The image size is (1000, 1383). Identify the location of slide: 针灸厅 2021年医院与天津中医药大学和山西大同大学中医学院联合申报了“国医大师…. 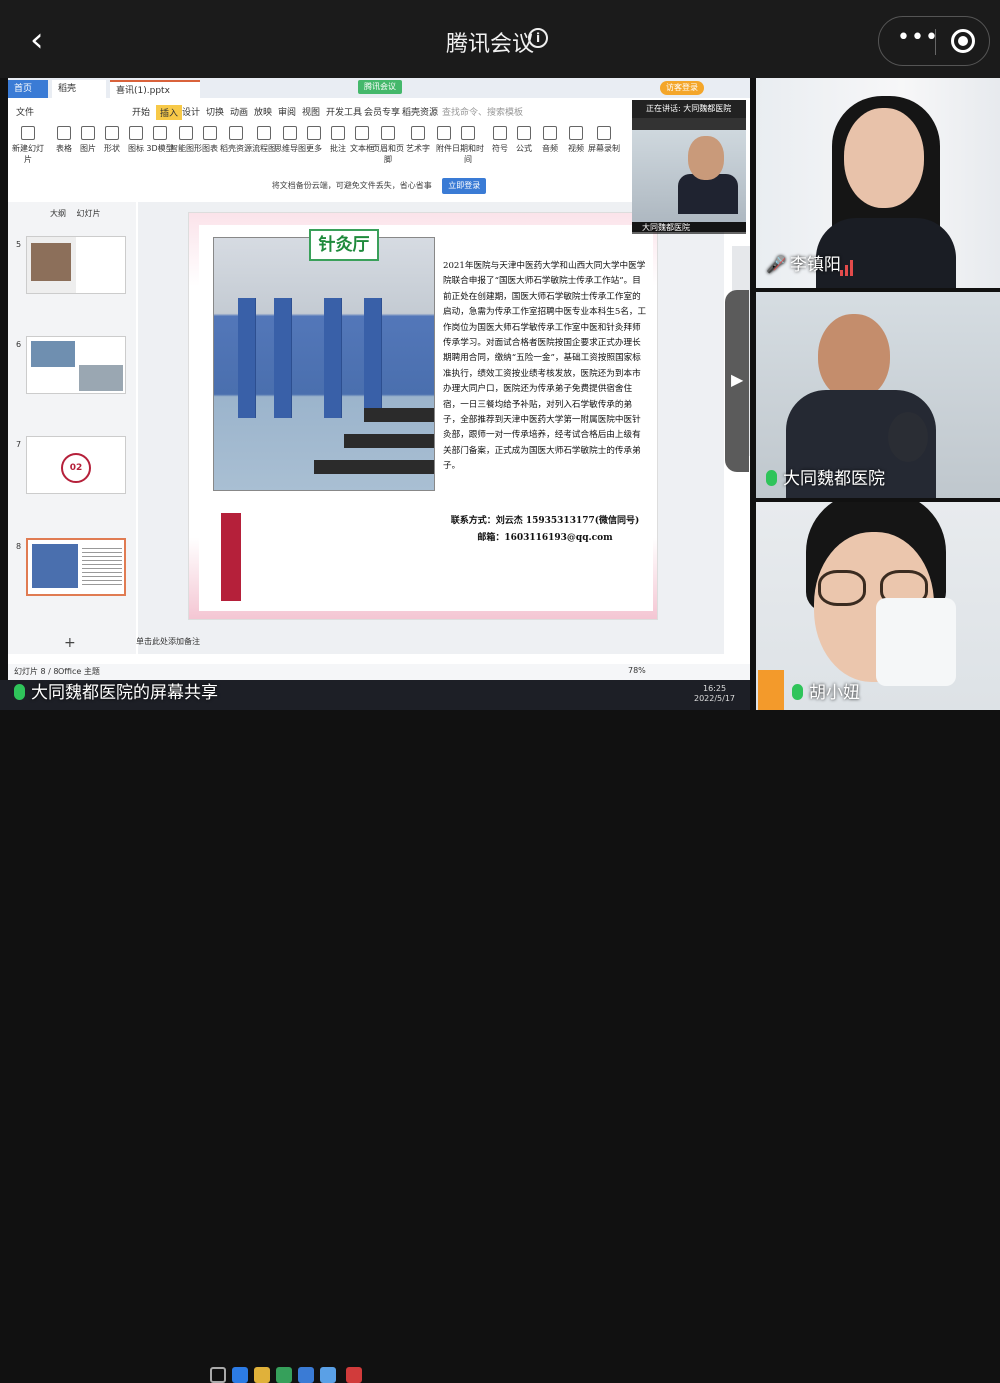
(423, 416).